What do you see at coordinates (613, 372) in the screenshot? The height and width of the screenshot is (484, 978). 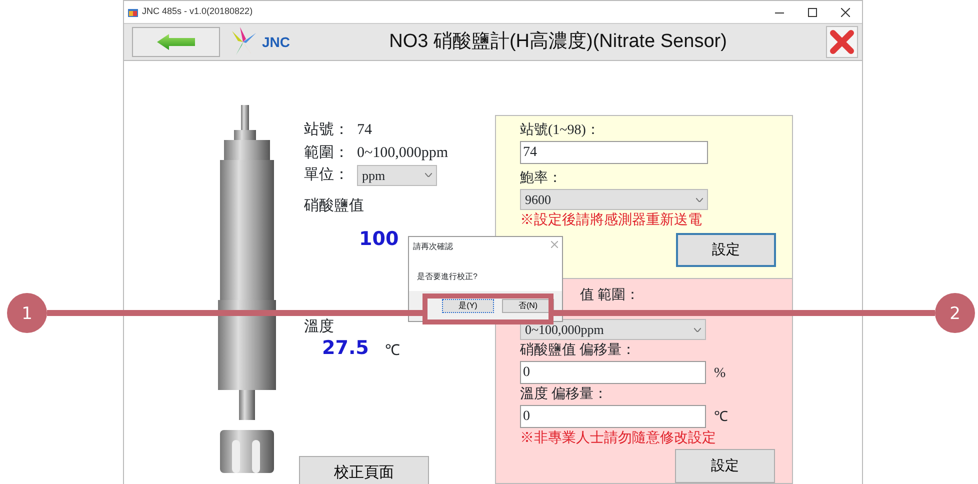 I see `offset-input: 0` at bounding box center [613, 372].